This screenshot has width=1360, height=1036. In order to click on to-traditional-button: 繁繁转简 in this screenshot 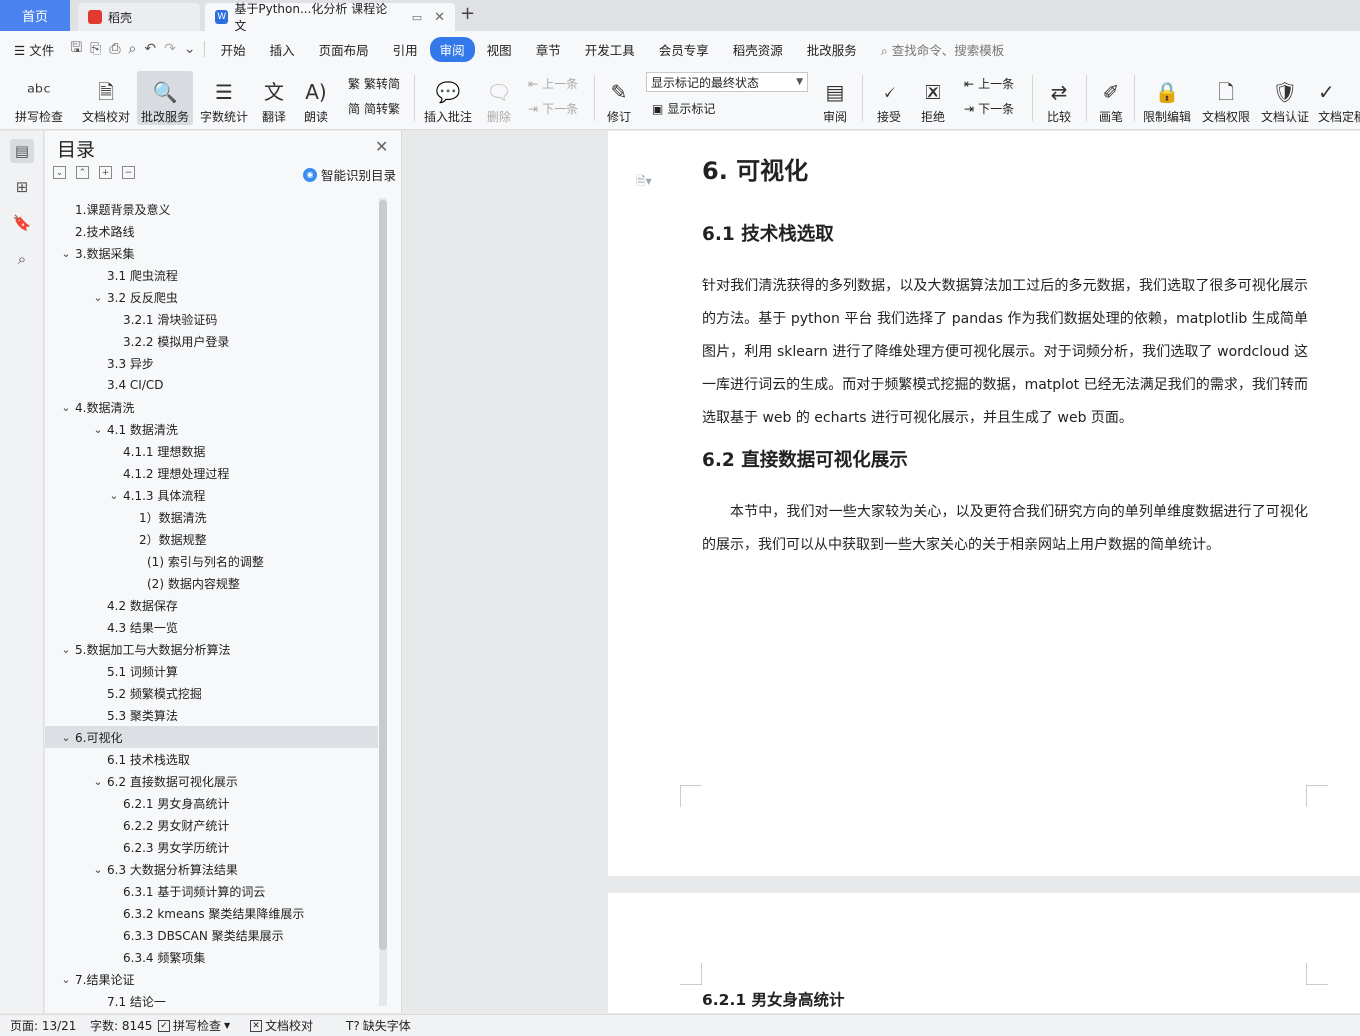, I will do `click(374, 83)`.